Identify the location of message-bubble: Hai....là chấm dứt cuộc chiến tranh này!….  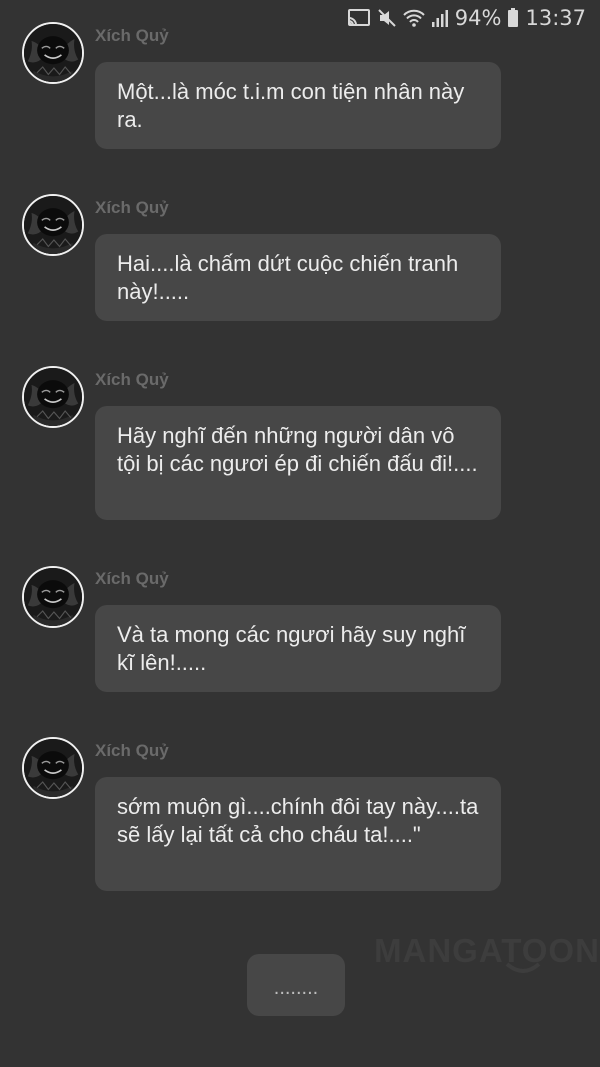
(298, 277).